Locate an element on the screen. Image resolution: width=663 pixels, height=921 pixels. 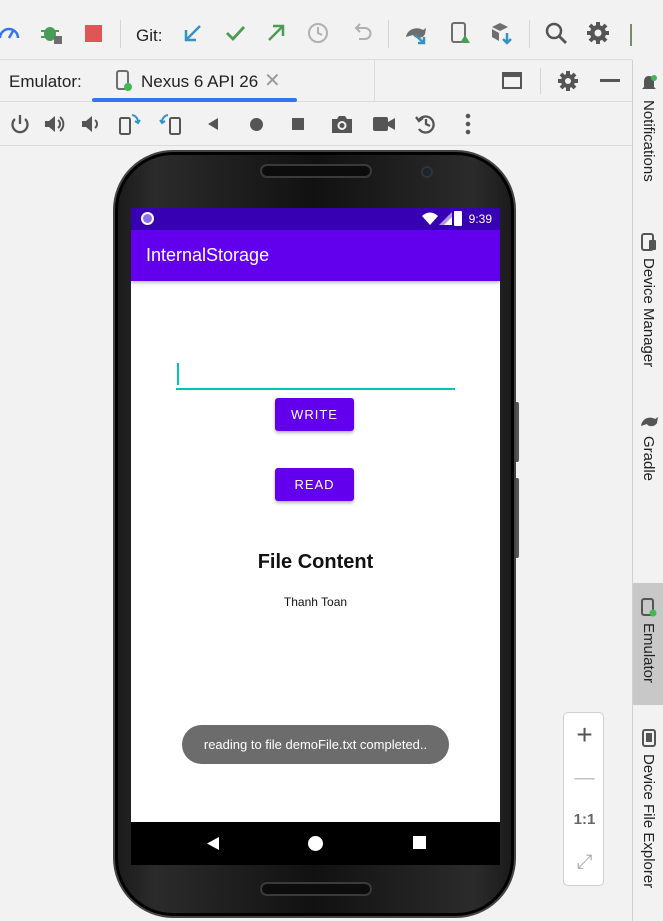
toast-message: reading to file demoFile.txt completed.. is located at coordinates (315, 744).